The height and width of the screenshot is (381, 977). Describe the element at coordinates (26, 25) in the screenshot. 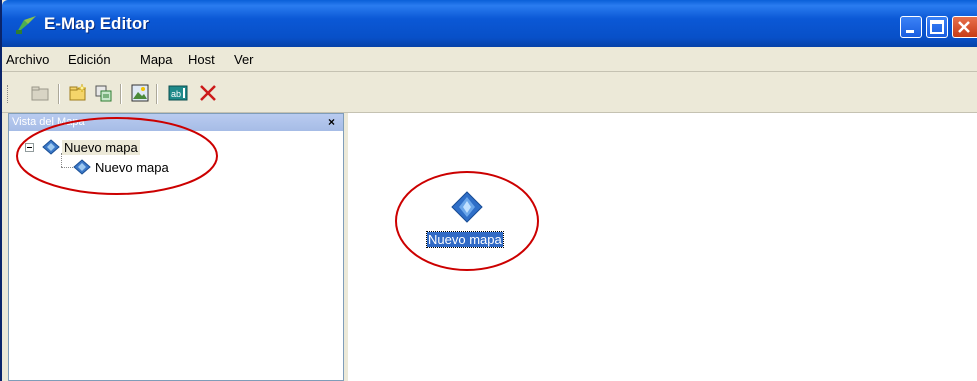

I see `app-icon` at that location.